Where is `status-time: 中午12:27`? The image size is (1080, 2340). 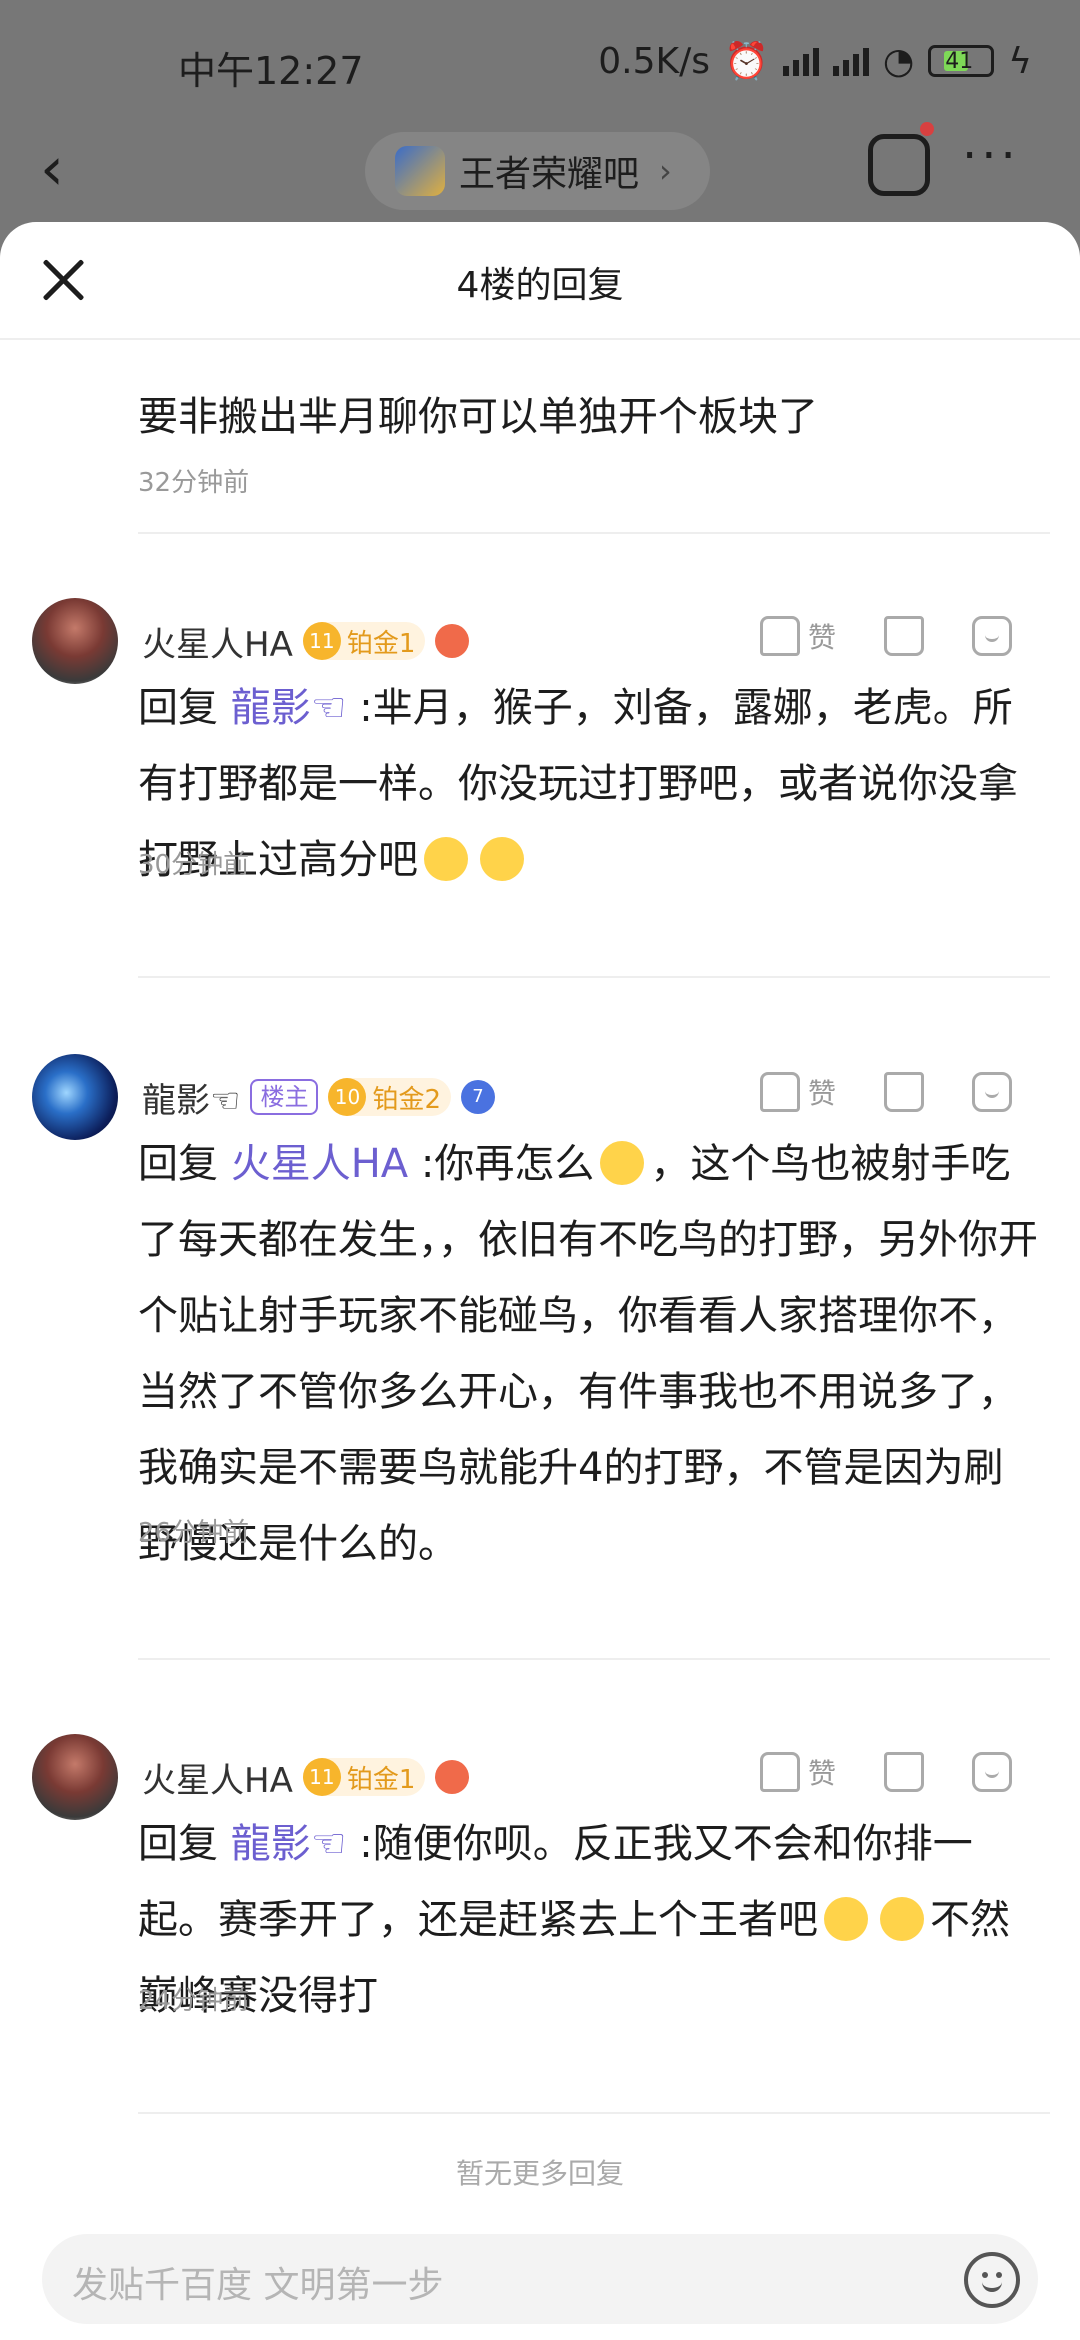
status-time: 中午12:27 is located at coordinates (271, 71).